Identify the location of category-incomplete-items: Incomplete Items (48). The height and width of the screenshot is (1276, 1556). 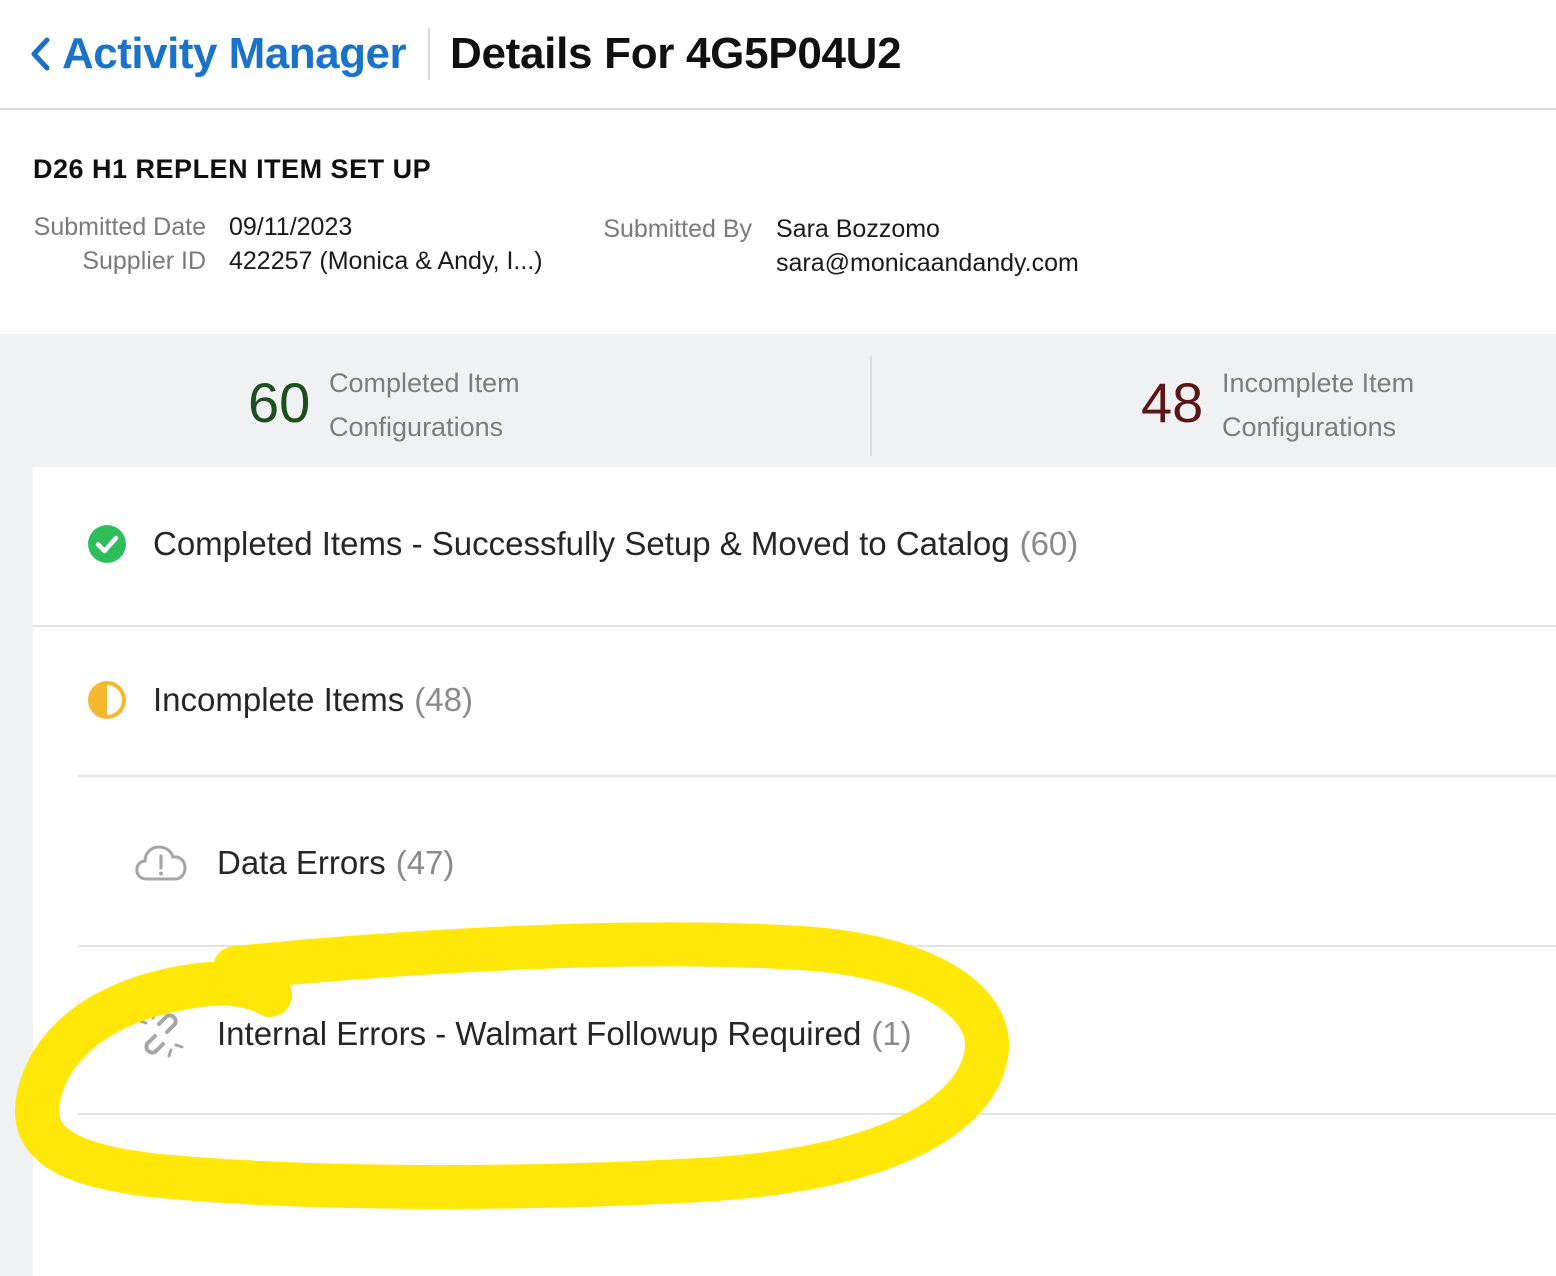
(280, 700).